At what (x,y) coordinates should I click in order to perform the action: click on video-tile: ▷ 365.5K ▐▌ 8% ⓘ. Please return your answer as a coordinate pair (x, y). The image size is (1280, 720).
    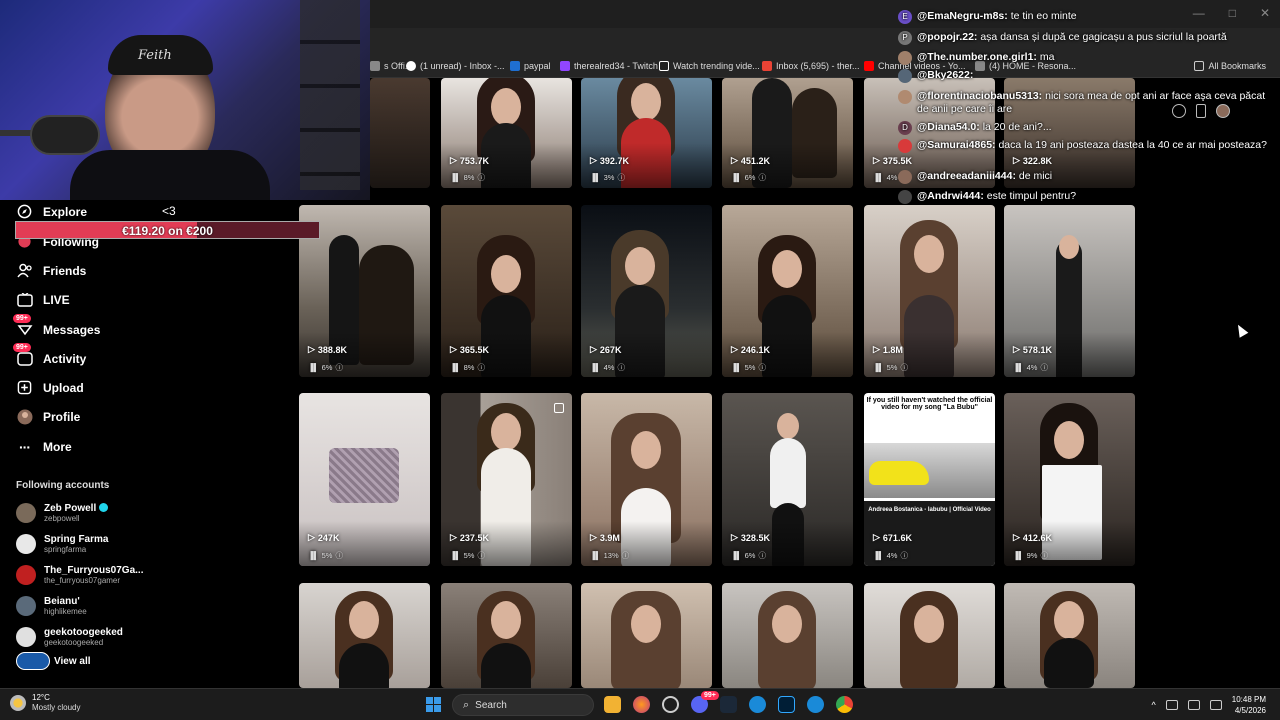
    Looking at the image, I should click on (506, 291).